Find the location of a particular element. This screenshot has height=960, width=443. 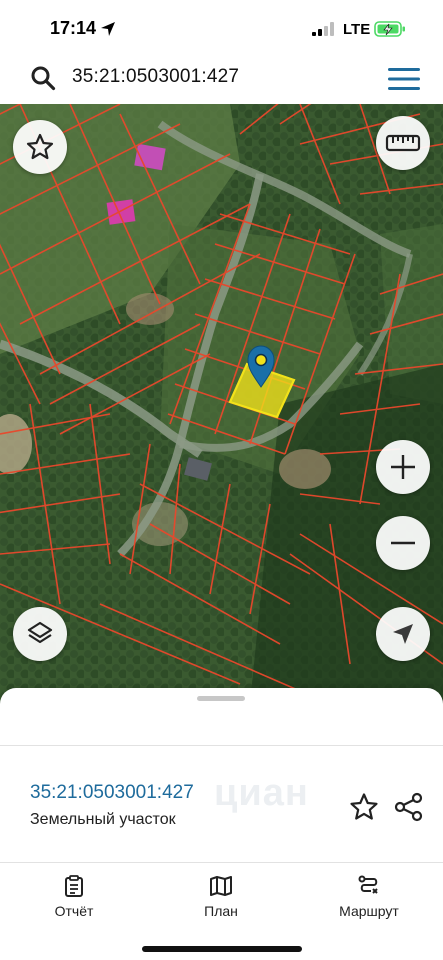

search-input: 35:21:0503001:427 is located at coordinates (155, 77).